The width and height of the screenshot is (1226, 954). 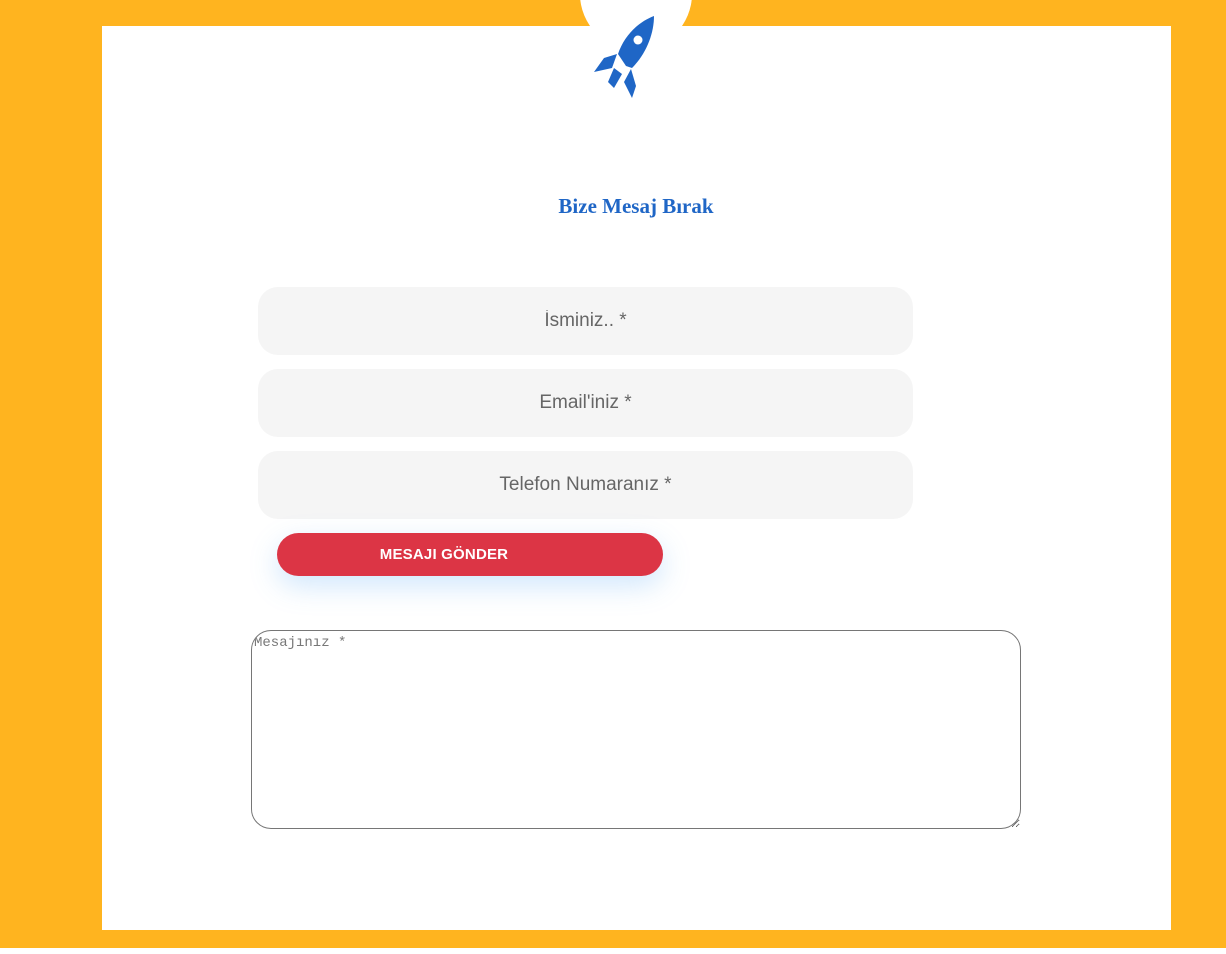 What do you see at coordinates (585, 321) in the screenshot?
I see `name-input` at bounding box center [585, 321].